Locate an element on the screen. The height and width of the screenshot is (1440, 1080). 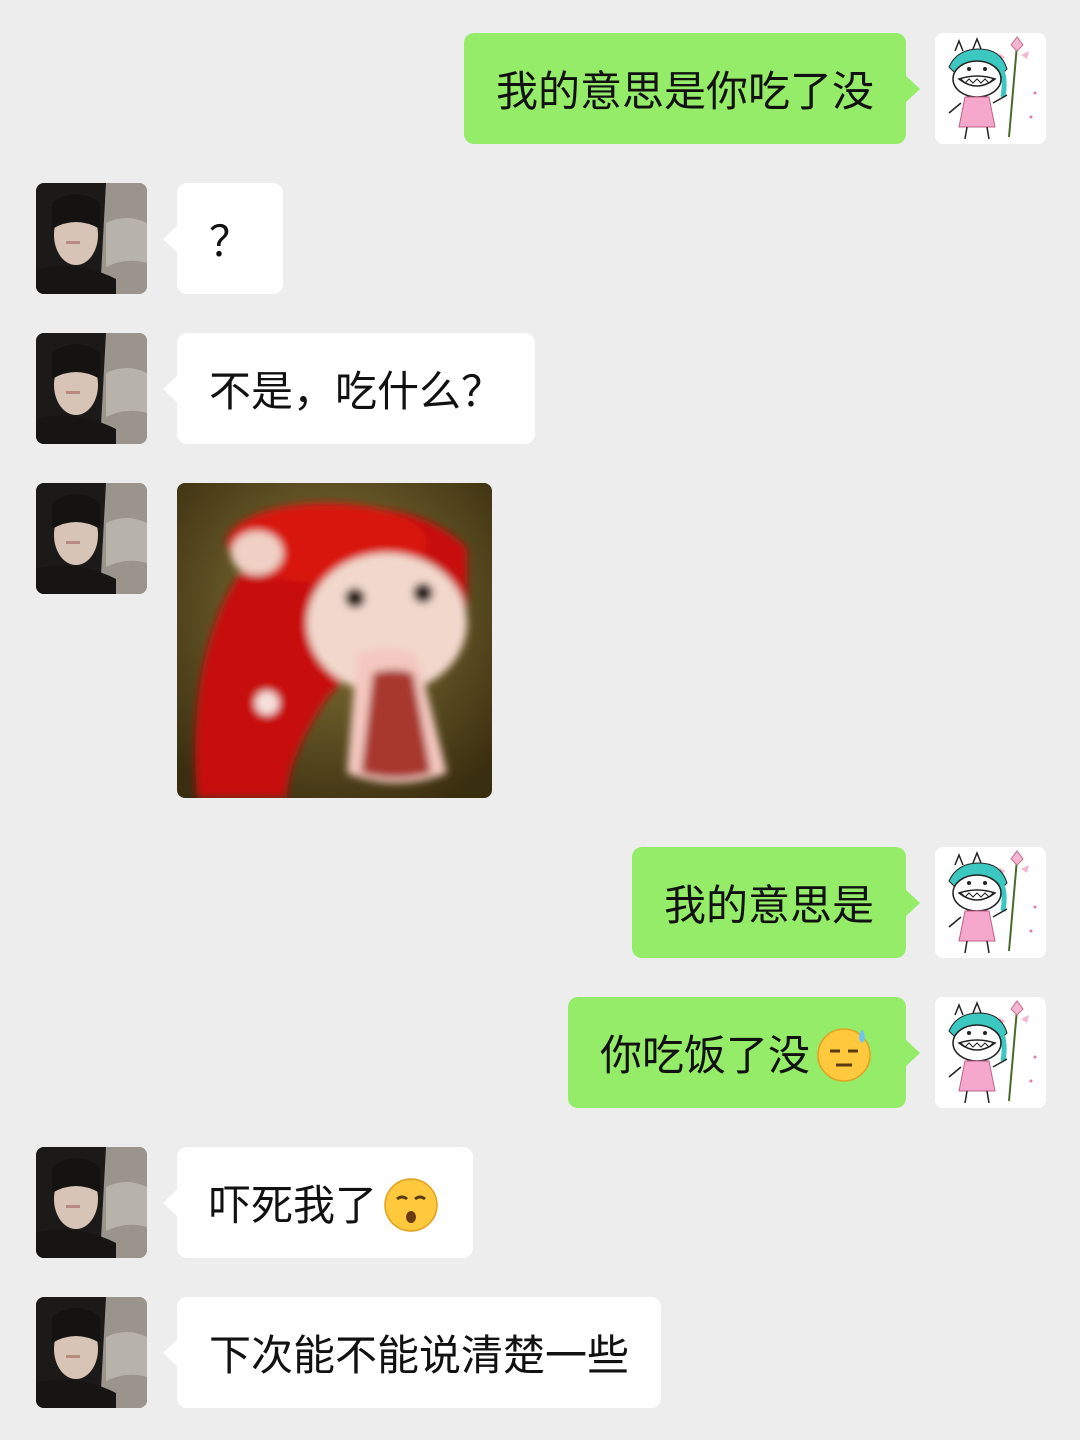
message-bubble-other: ？ is located at coordinates (223, 238).